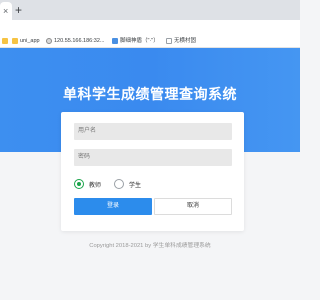 The height and width of the screenshot is (300, 320). Describe the element at coordinates (115, 40) in the screenshot. I see `app-icon` at that location.